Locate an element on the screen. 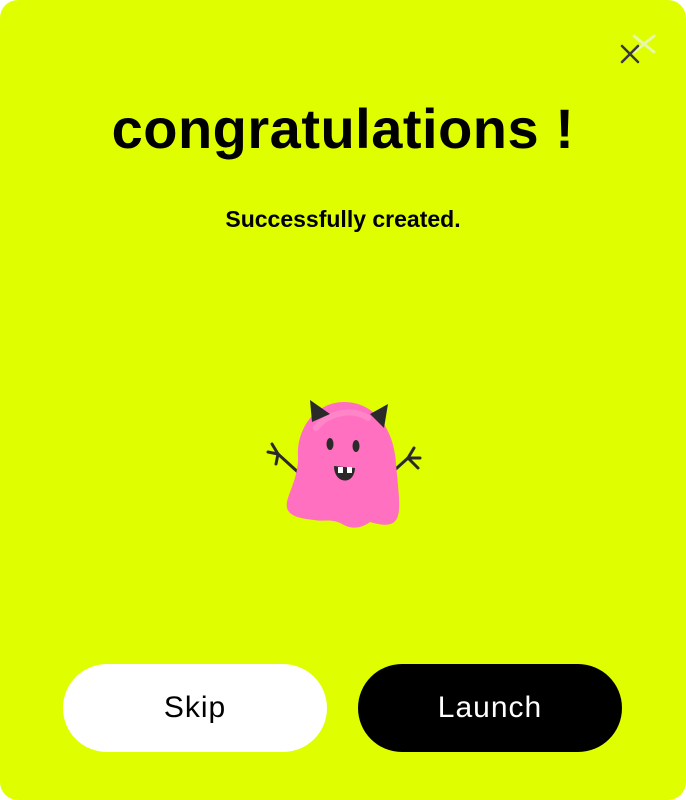  dialog-title: congratulations ! is located at coordinates (343, 128).